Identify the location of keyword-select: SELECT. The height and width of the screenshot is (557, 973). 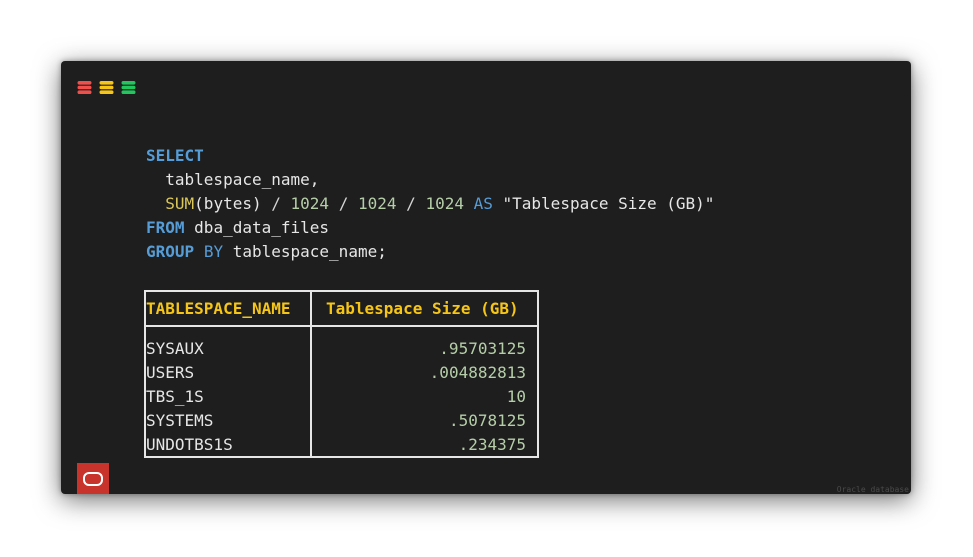
(175, 155).